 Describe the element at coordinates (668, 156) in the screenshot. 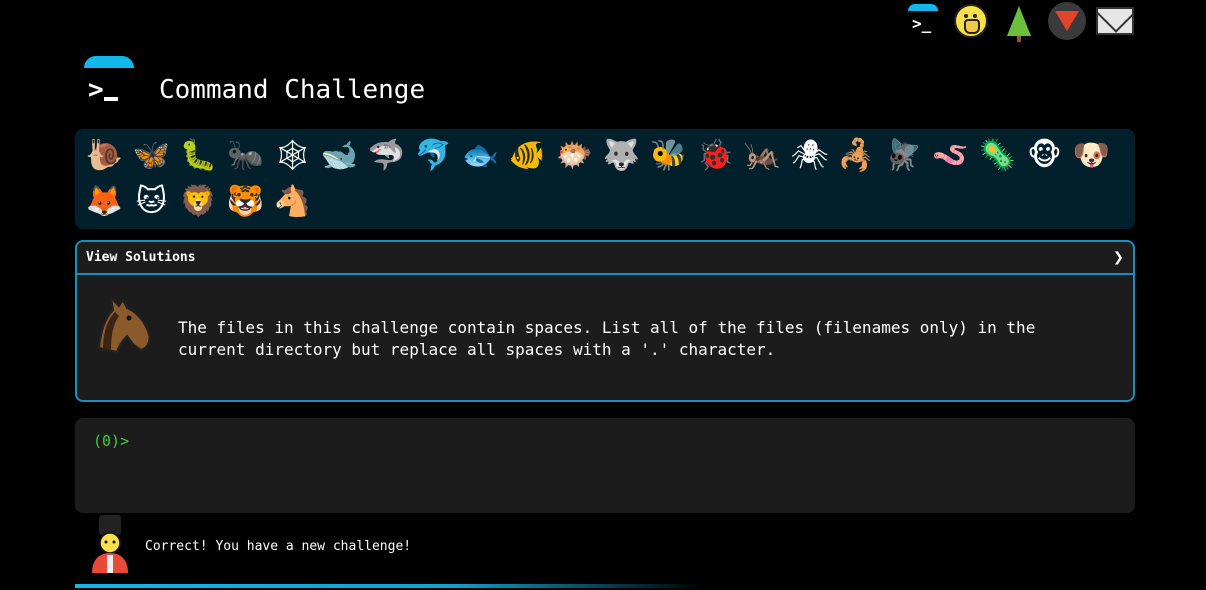

I see `bee-icon: 🐝` at that location.